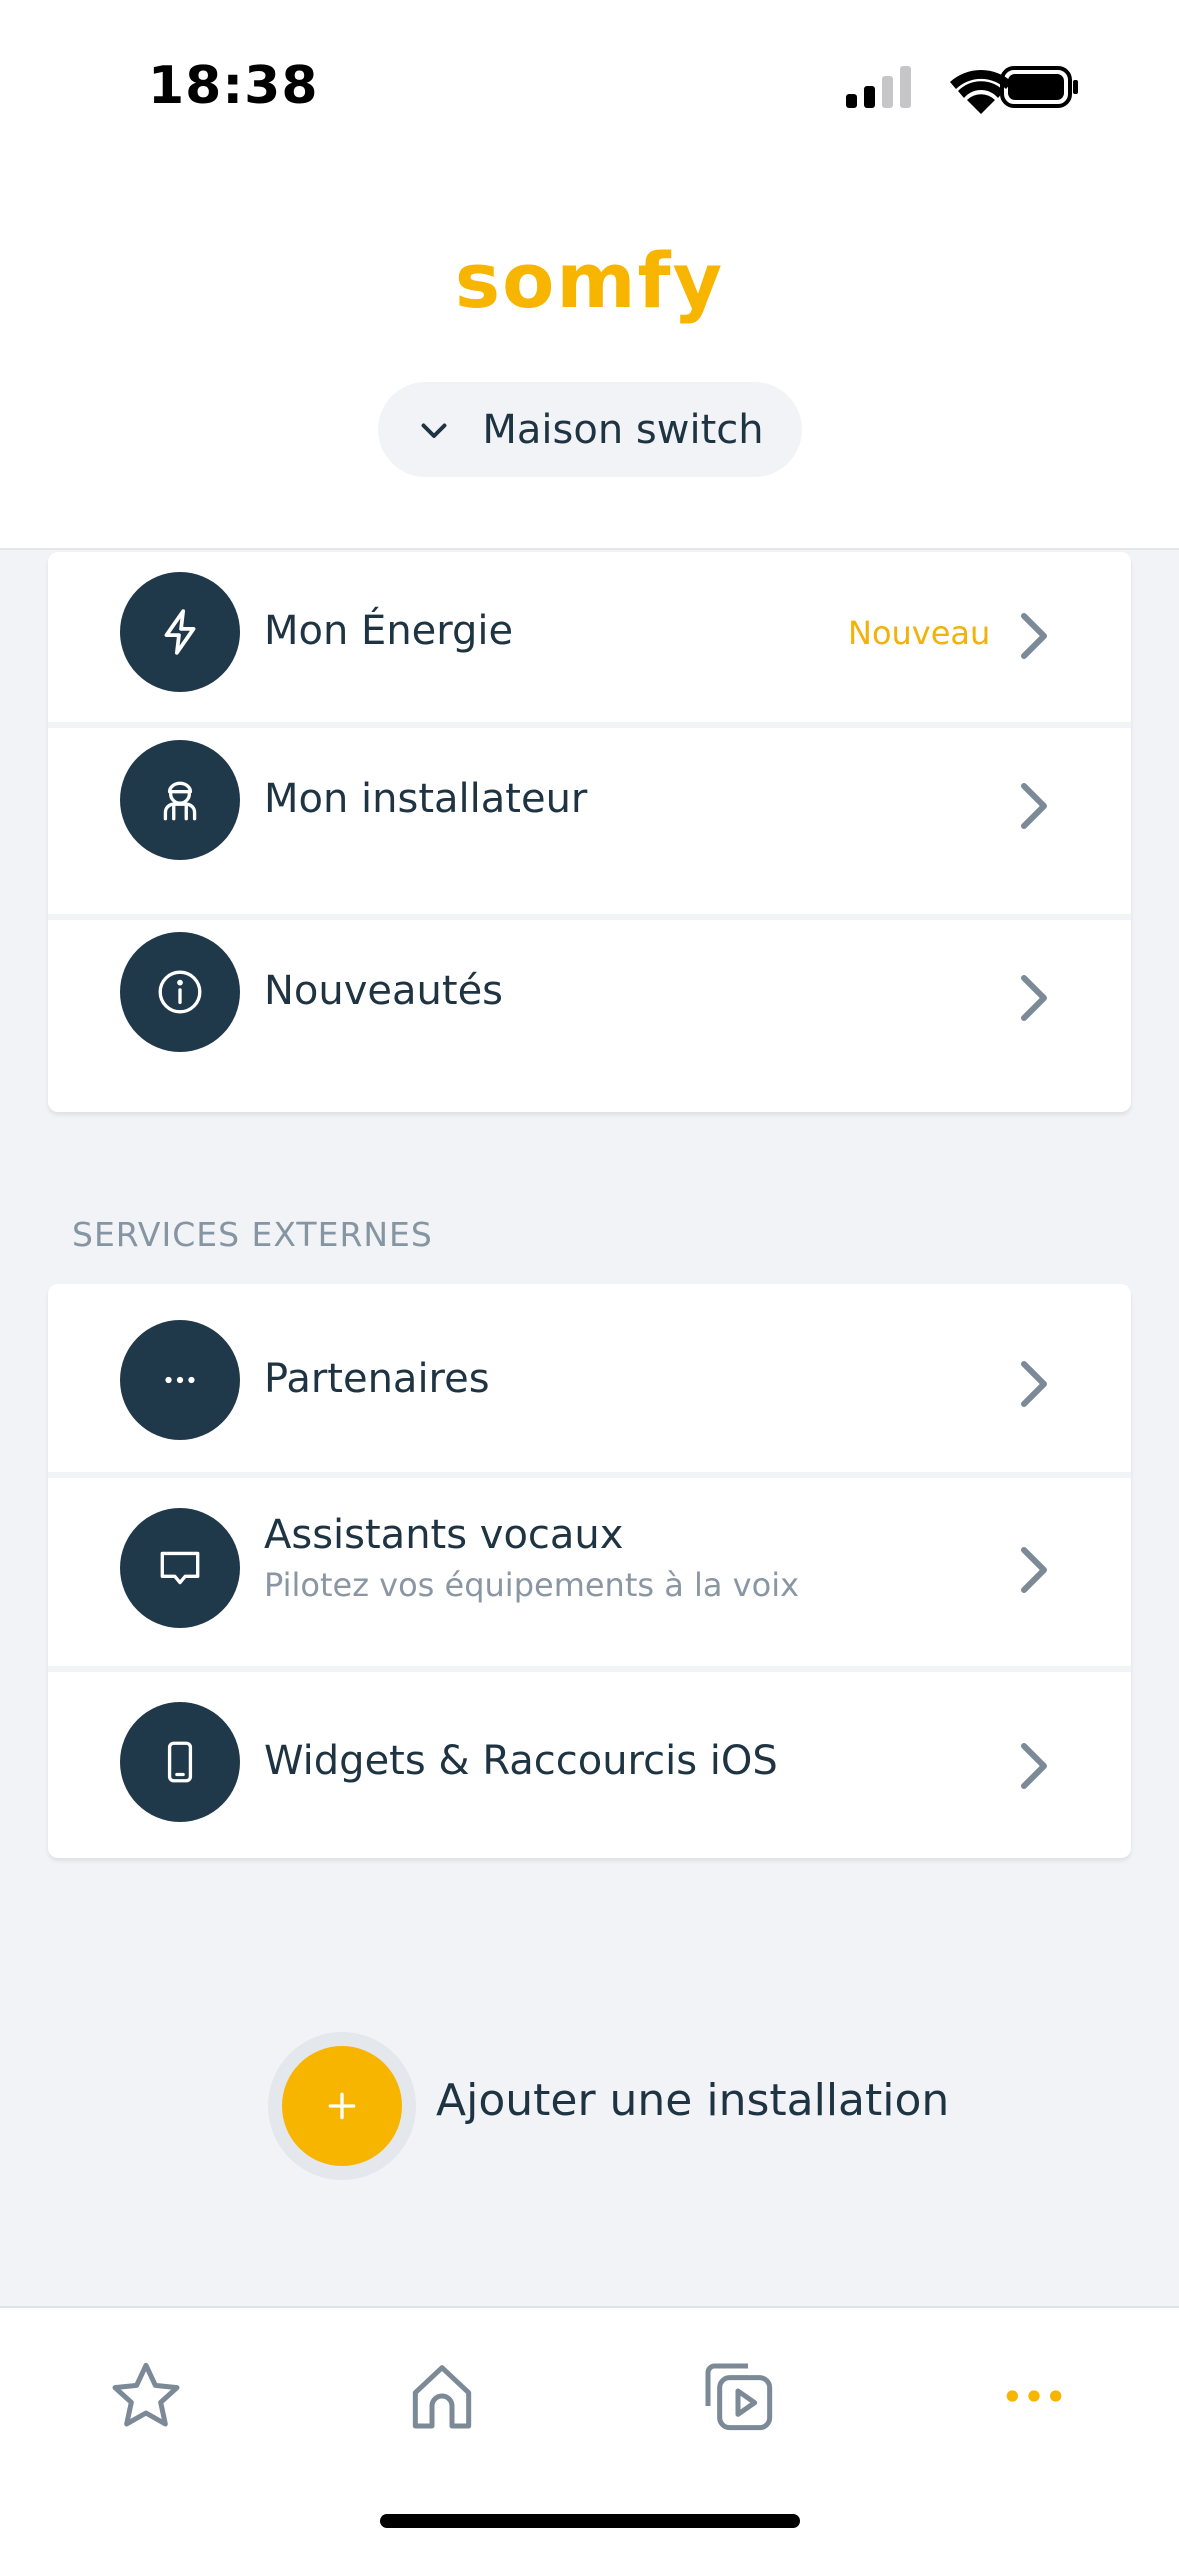 This screenshot has height=2556, width=1179. What do you see at coordinates (878, 87) in the screenshot?
I see `cellular-signal-icon` at bounding box center [878, 87].